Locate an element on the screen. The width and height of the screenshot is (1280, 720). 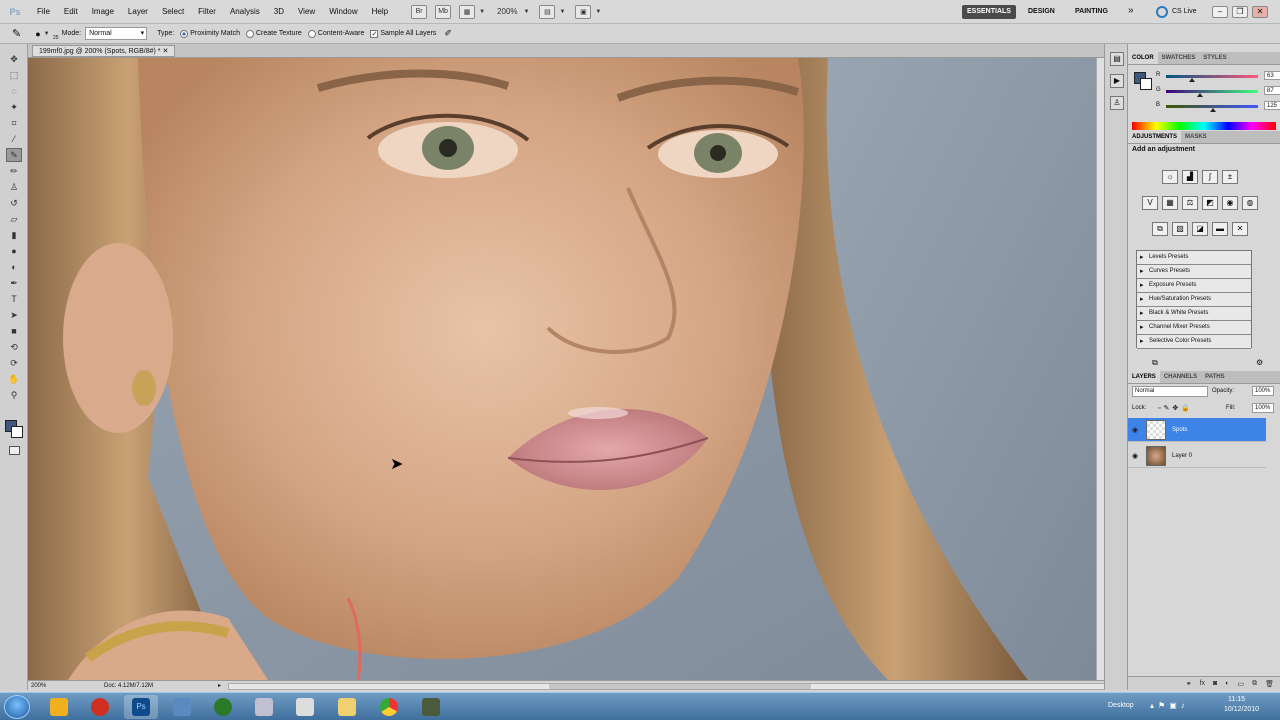
preset-curves: Curves Presets is located at coordinates (1194, 272).